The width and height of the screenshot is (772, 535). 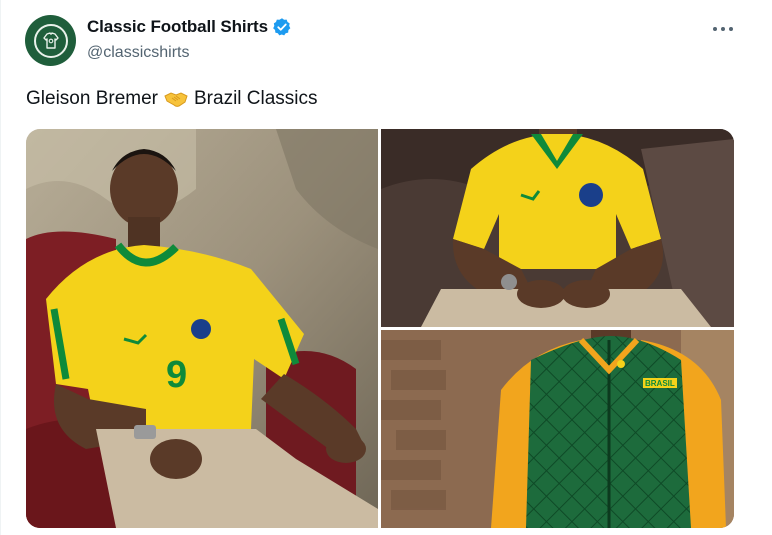 What do you see at coordinates (660, 383) in the screenshot?
I see `jacket-badge-text: BRASIL` at bounding box center [660, 383].